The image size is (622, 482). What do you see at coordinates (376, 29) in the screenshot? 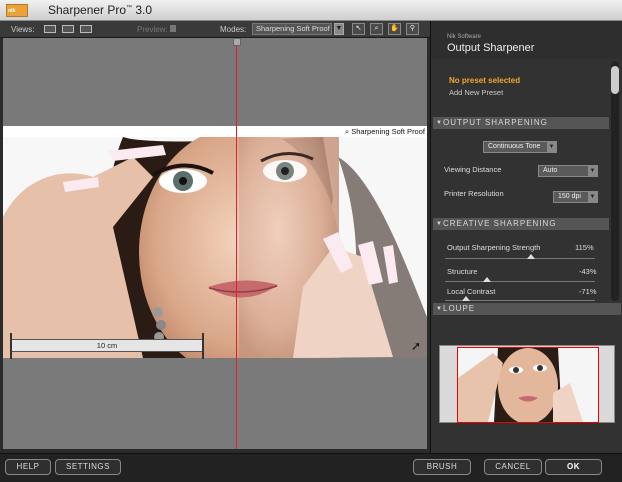
I see `zoom-icon: ⌕` at bounding box center [376, 29].